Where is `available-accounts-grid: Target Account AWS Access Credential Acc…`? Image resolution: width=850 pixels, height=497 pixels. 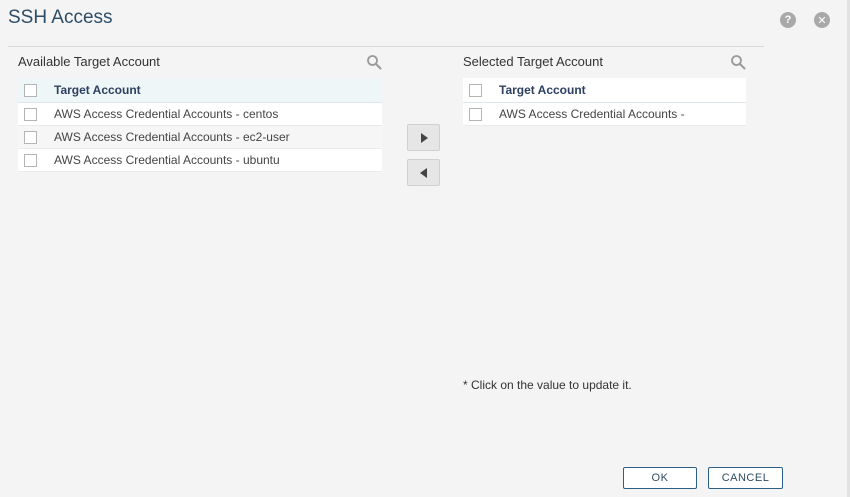 available-accounts-grid: Target Account AWS Access Credential Acc… is located at coordinates (200, 125).